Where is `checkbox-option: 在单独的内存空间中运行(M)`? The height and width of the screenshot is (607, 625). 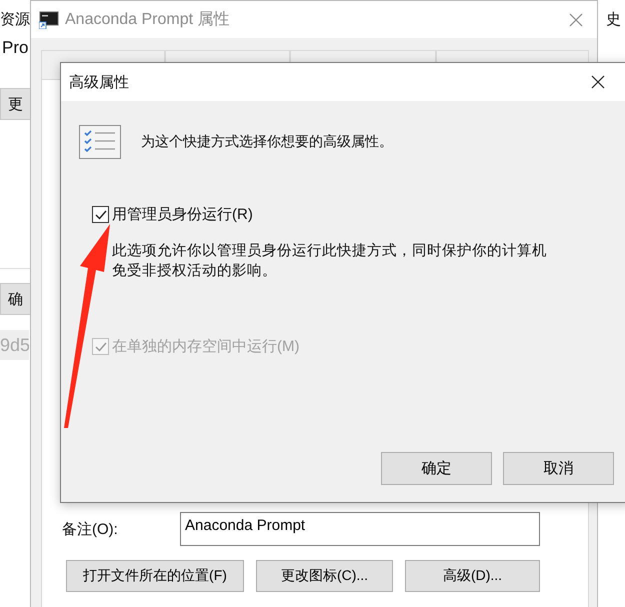
checkbox-option: 在单独的内存空间中运行(M) is located at coordinates (196, 346).